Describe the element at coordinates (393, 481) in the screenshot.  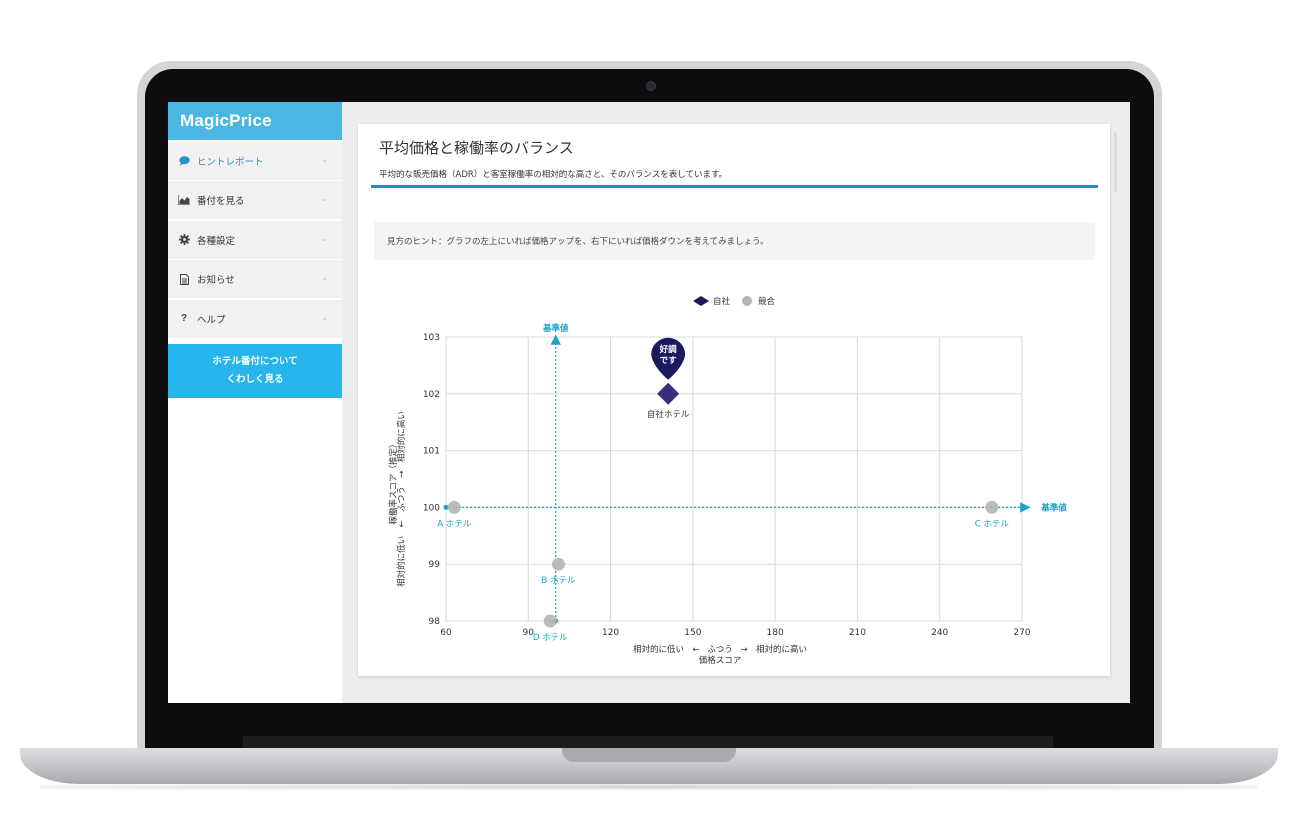
I see `y-axis-title: 稼働率スコア（推定）` at that location.